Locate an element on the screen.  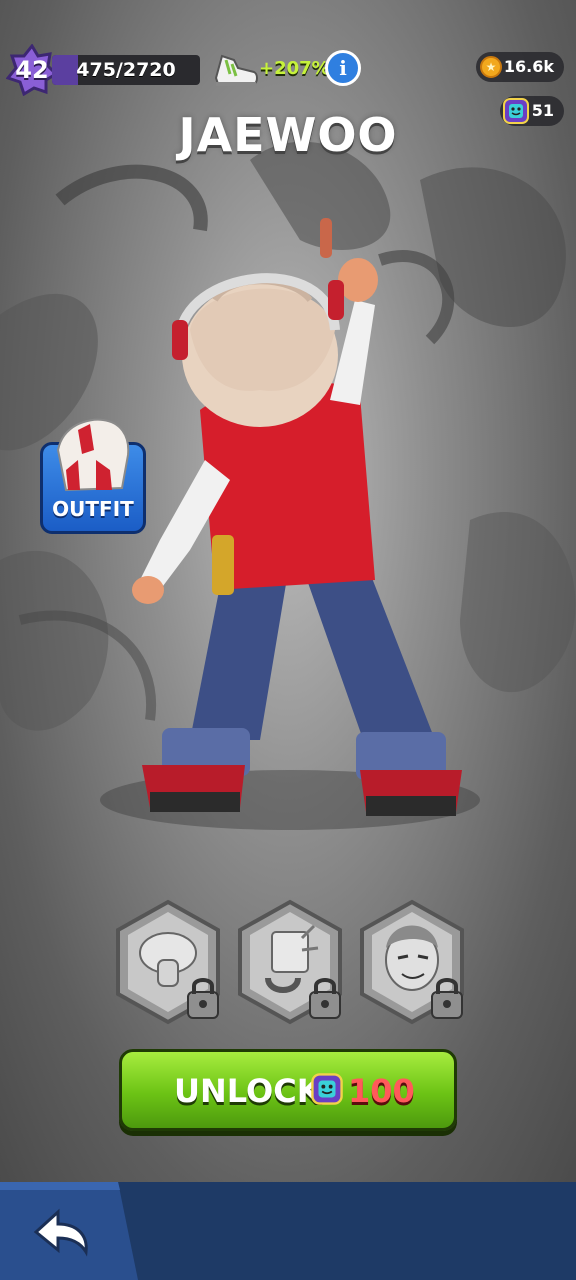
player-level-badge: 42 is located at coordinates (32, 70).